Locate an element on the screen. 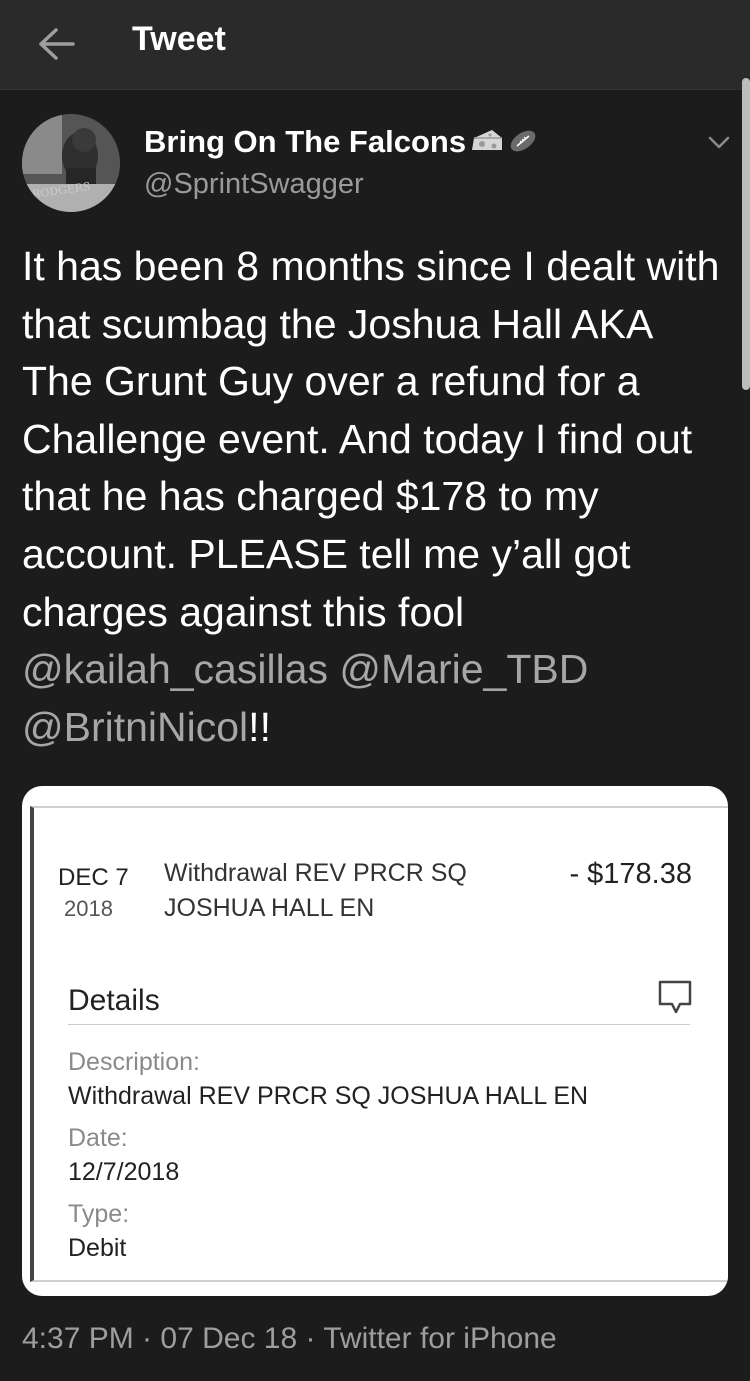 This screenshot has width=750, height=1381. avatar: RODGERS is located at coordinates (71, 163).